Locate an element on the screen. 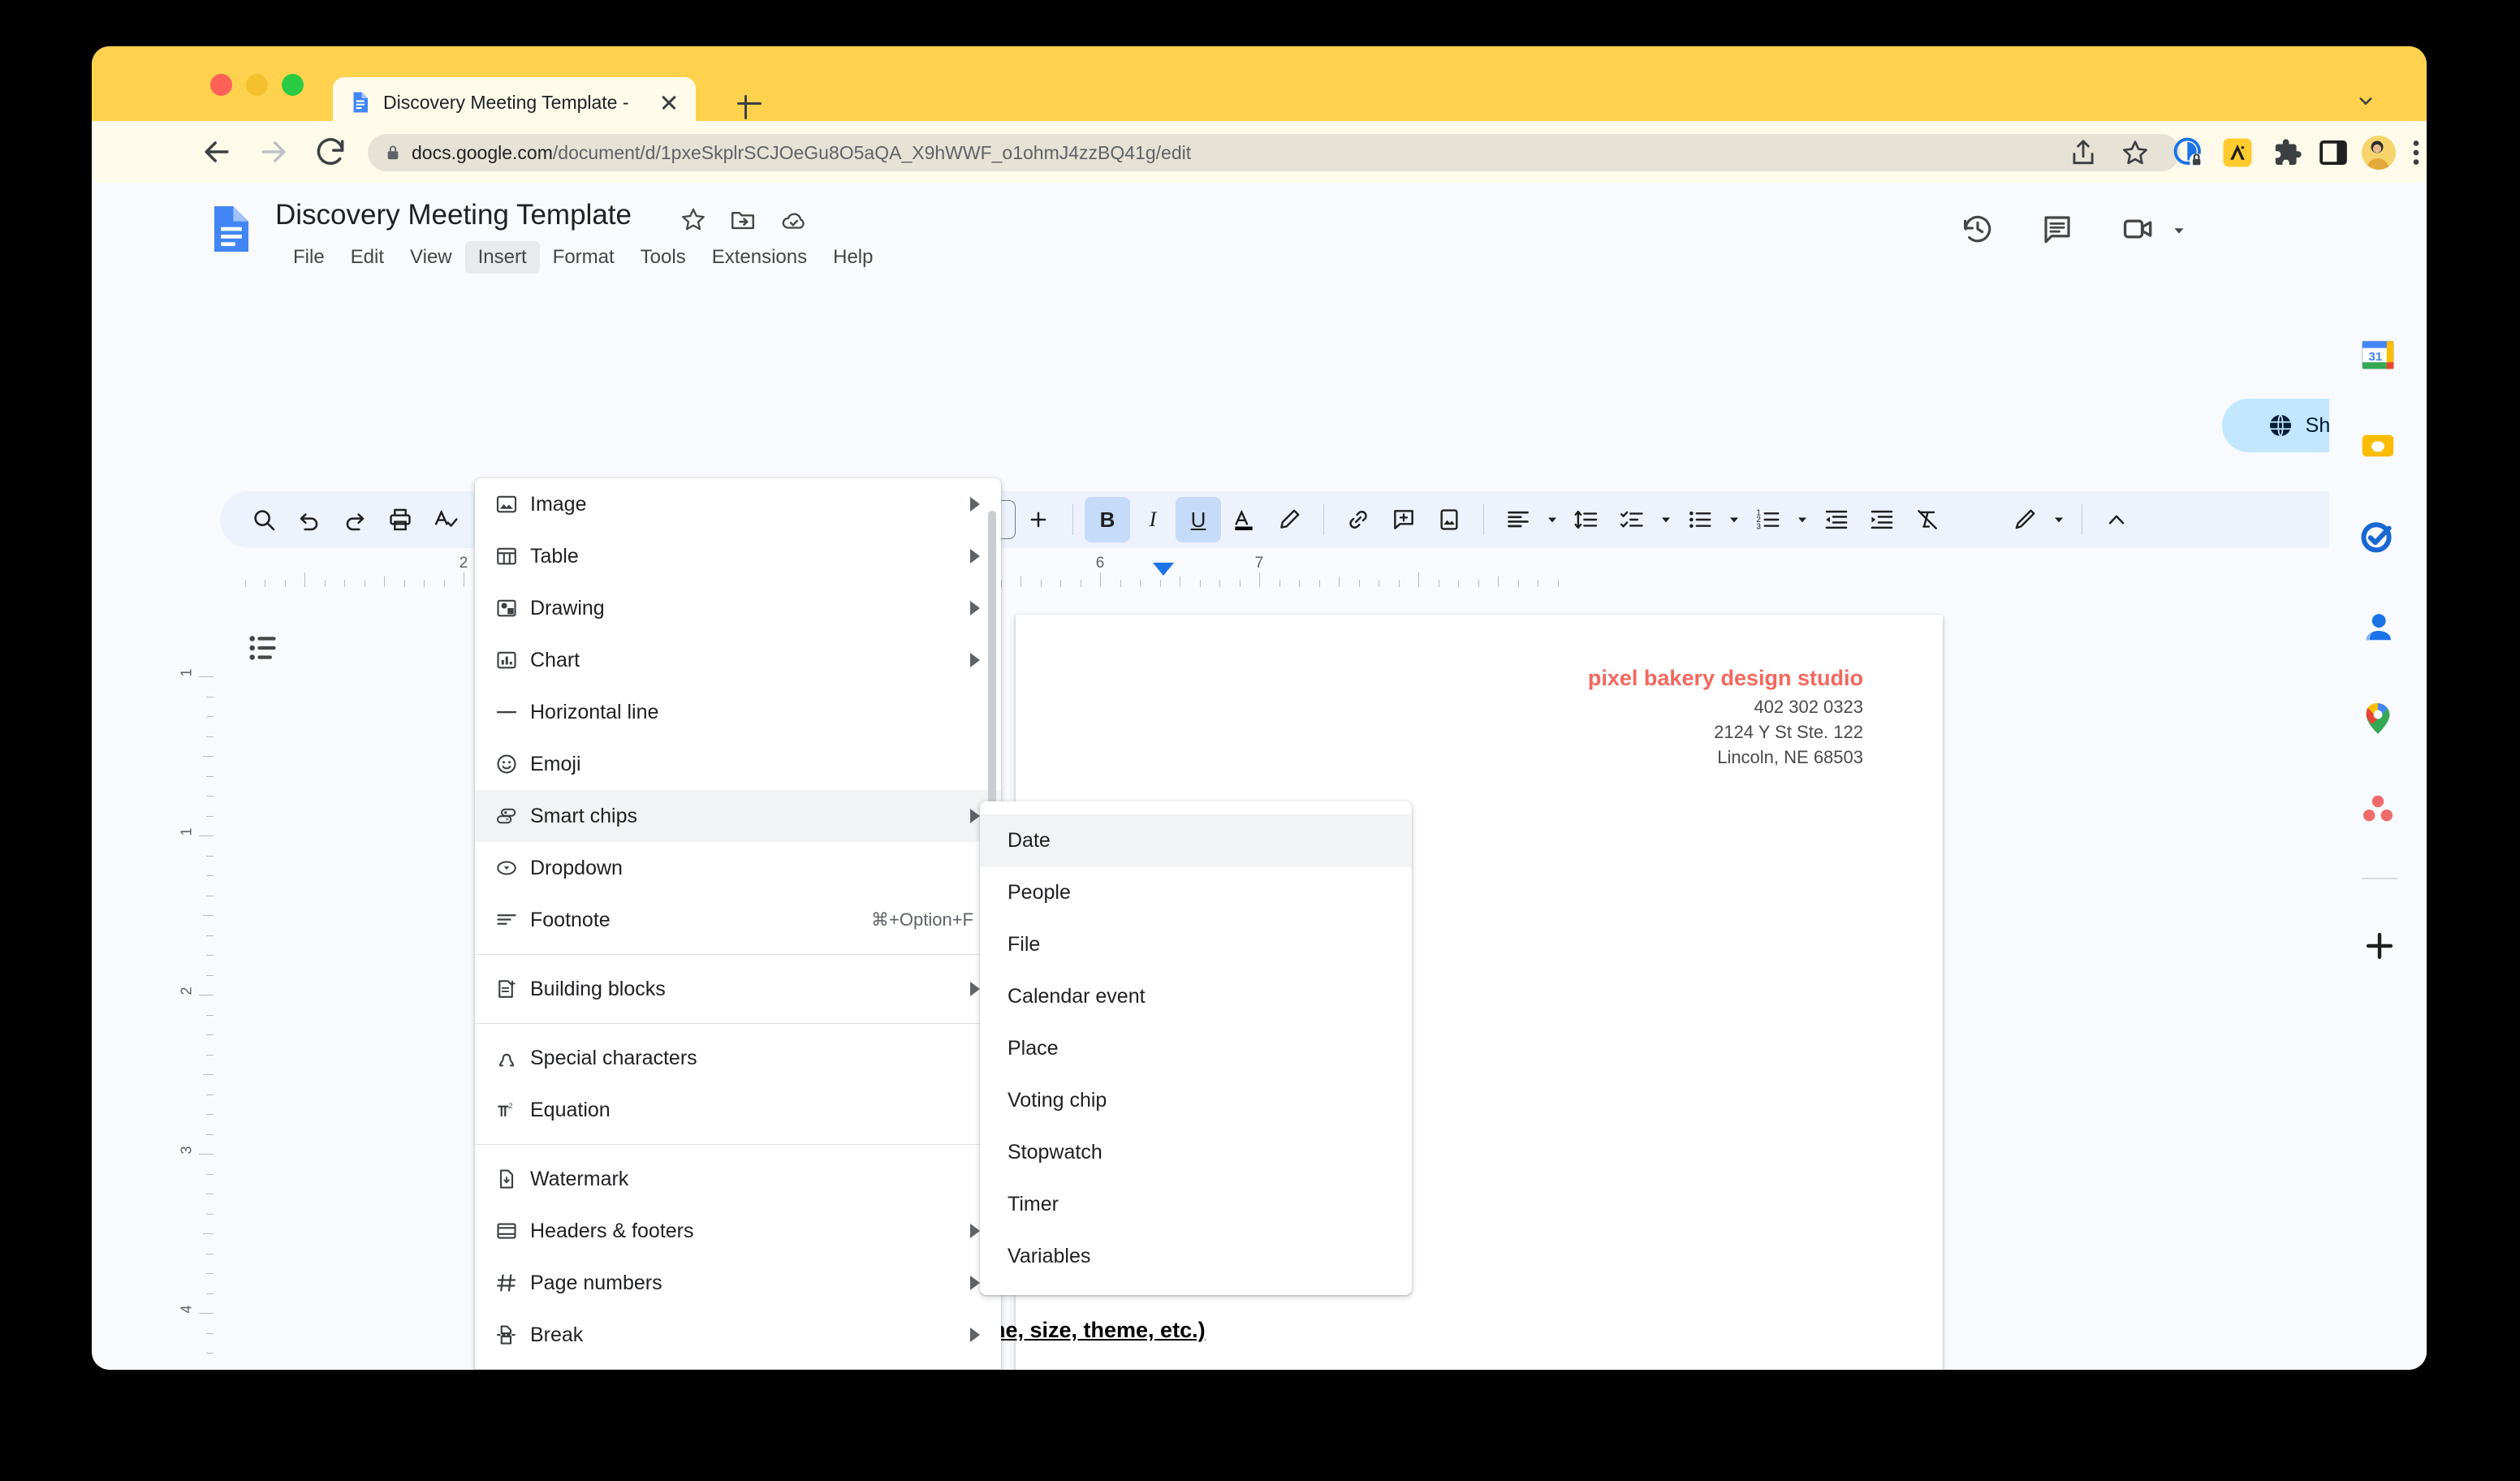  bulleted-list-icon is located at coordinates (1700, 519).